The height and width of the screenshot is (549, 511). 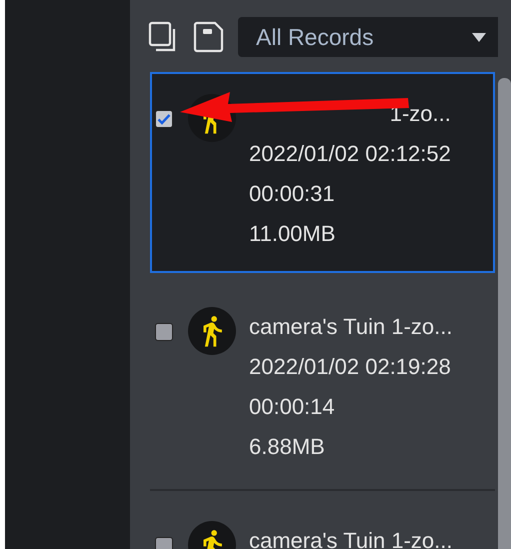 I want to click on record-size: 11.00MB, so click(x=292, y=234).